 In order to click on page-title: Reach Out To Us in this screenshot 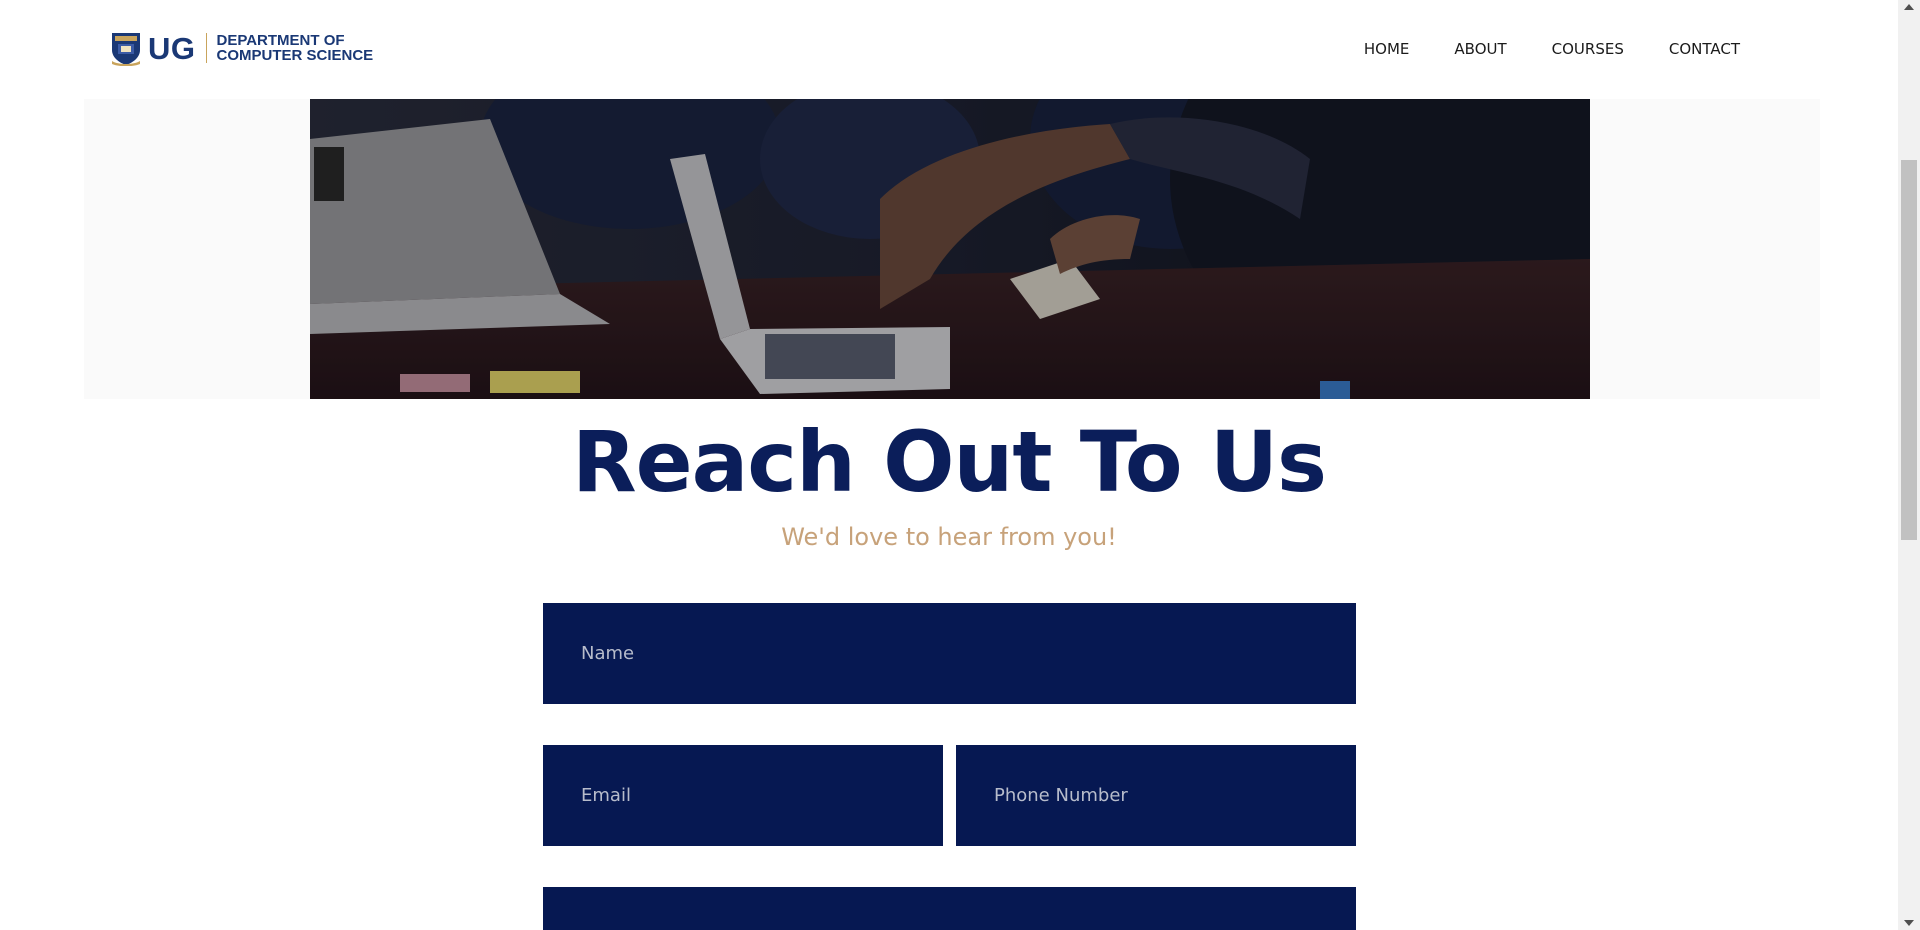, I will do `click(949, 462)`.